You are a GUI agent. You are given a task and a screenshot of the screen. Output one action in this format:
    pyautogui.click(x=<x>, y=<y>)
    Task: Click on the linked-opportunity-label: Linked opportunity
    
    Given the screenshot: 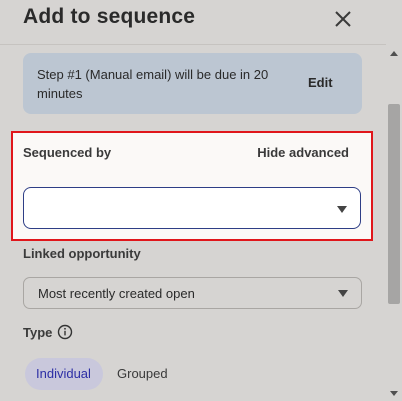 What is the action you would take?
    pyautogui.click(x=82, y=253)
    